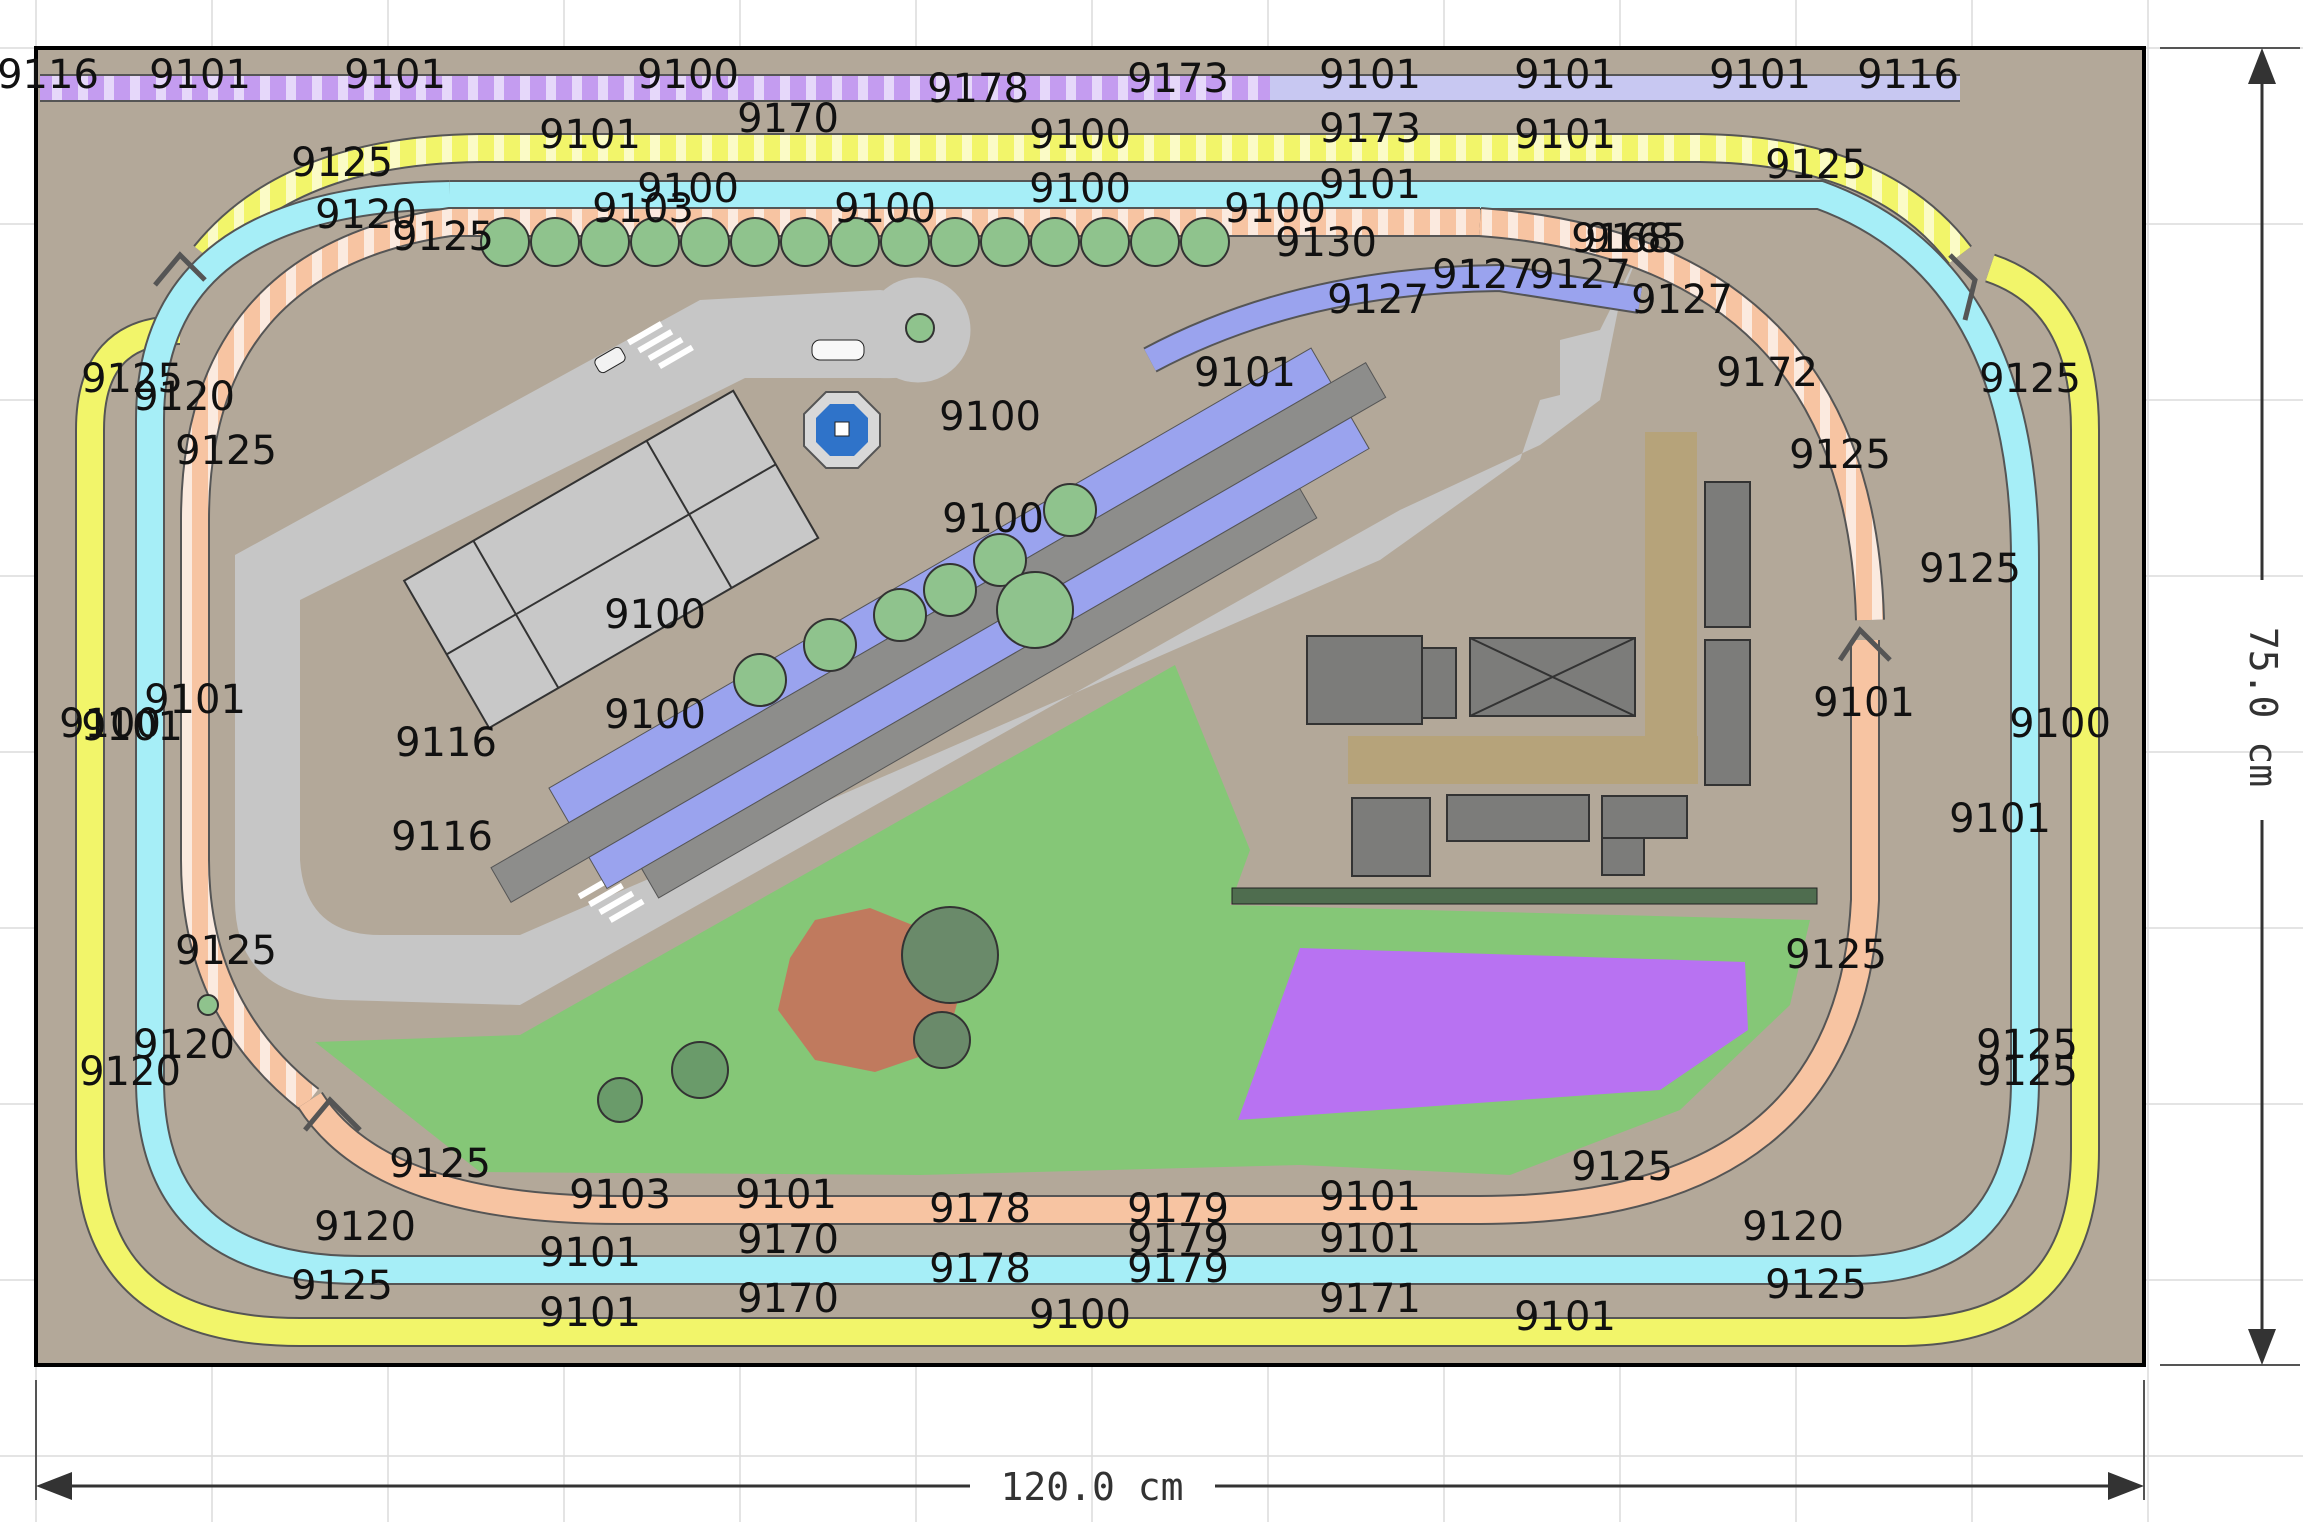 The image size is (2303, 1522). What do you see at coordinates (2230, 706) in the screenshot?
I see `dimension-height: 75.0 cm` at bounding box center [2230, 706].